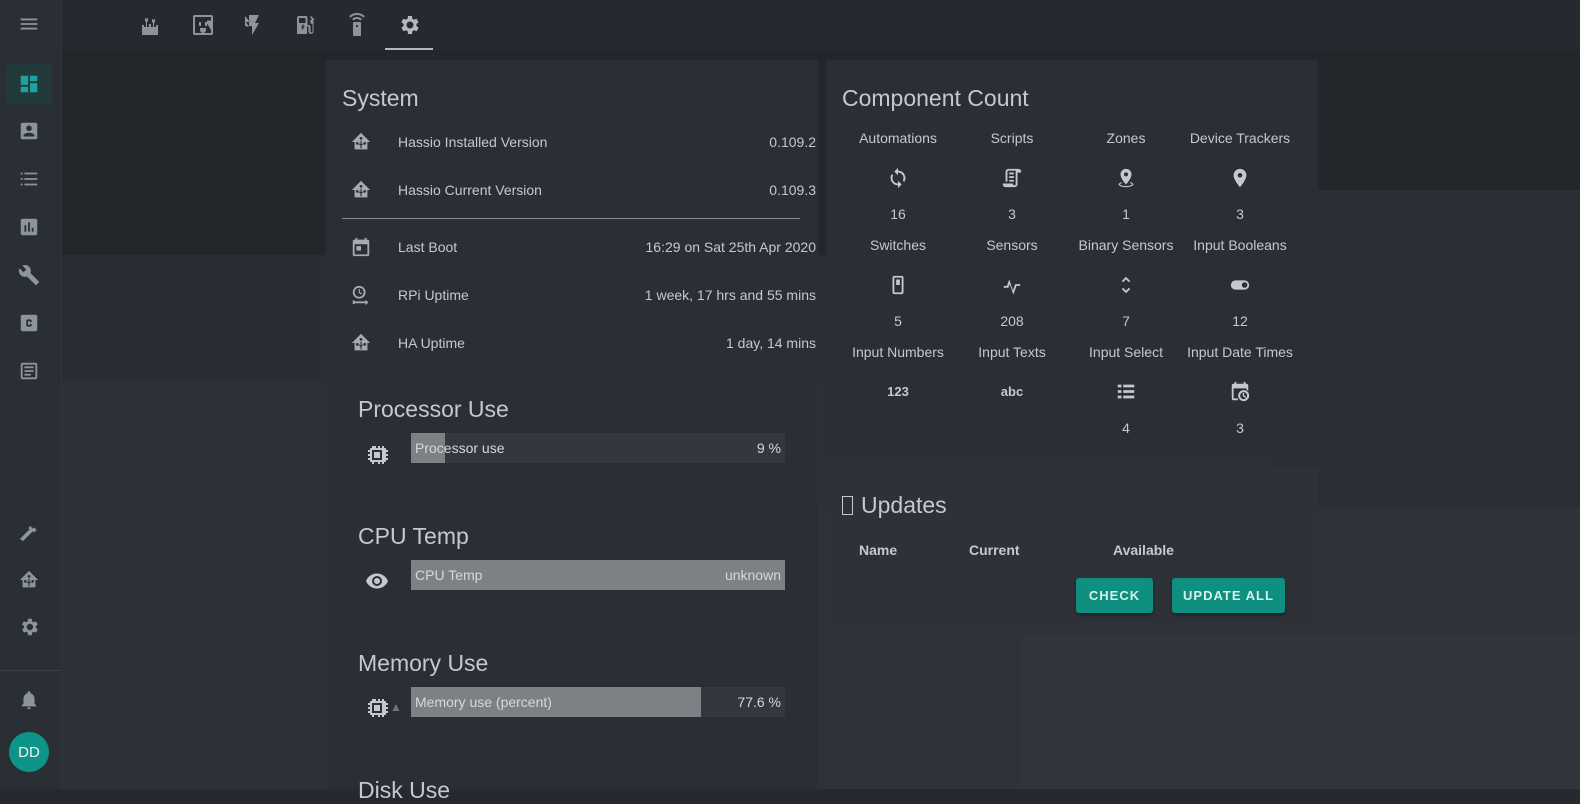 The image size is (1580, 804). What do you see at coordinates (413, 536) in the screenshot?
I see `cpu-temp-title: CPU Temp` at bounding box center [413, 536].